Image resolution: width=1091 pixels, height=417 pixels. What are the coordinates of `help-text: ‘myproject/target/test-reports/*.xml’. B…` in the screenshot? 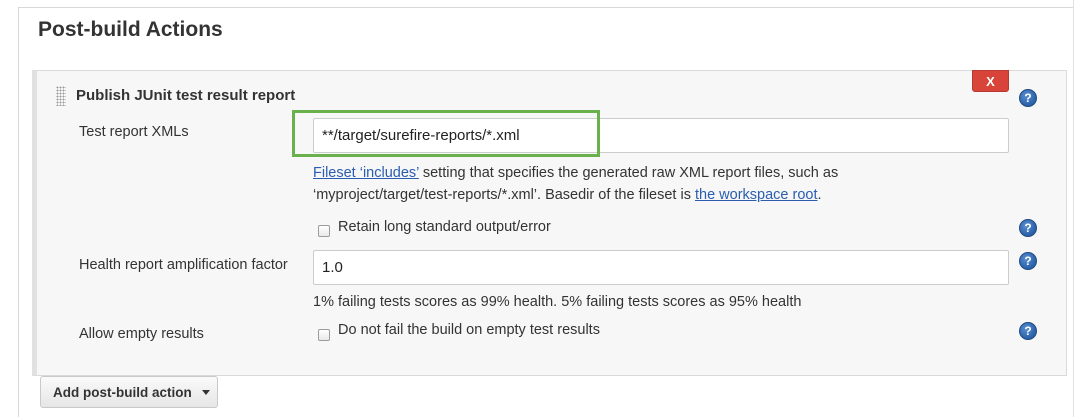 It's located at (504, 195).